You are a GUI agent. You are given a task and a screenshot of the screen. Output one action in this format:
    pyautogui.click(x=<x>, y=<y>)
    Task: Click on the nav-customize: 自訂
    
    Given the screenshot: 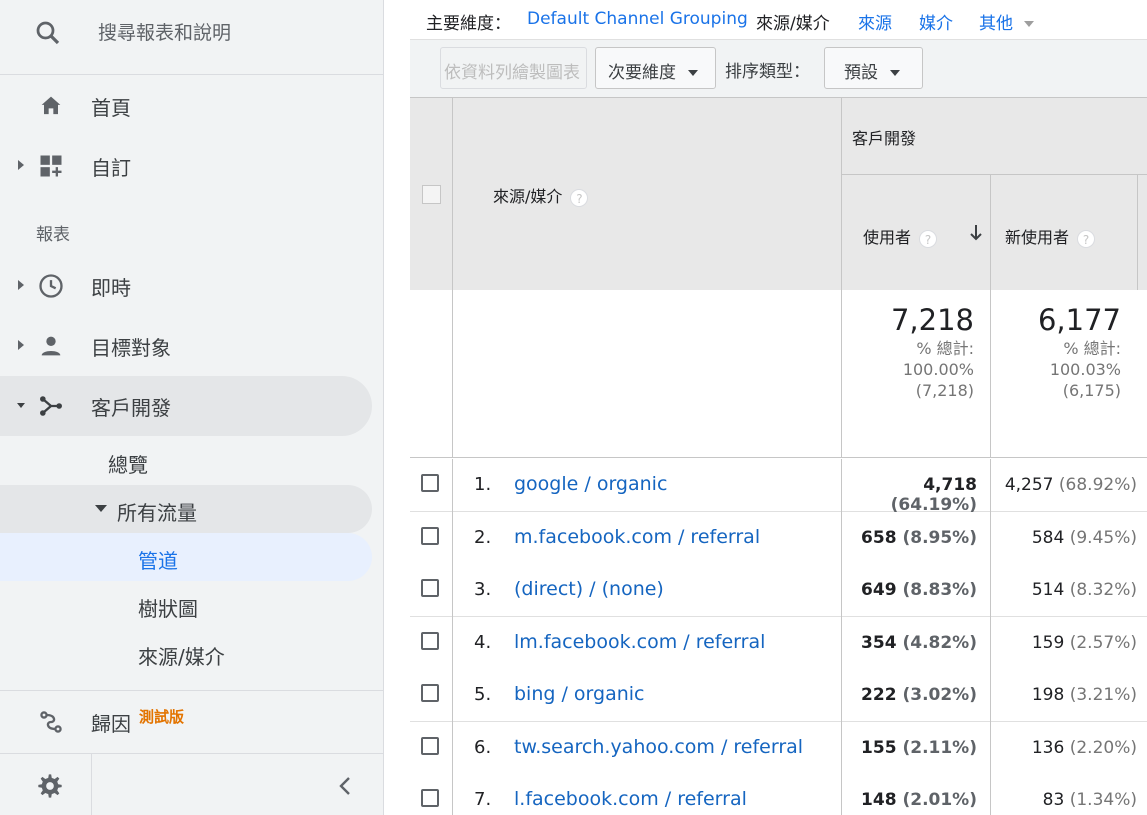 What is the action you would take?
    pyautogui.click(x=186, y=166)
    